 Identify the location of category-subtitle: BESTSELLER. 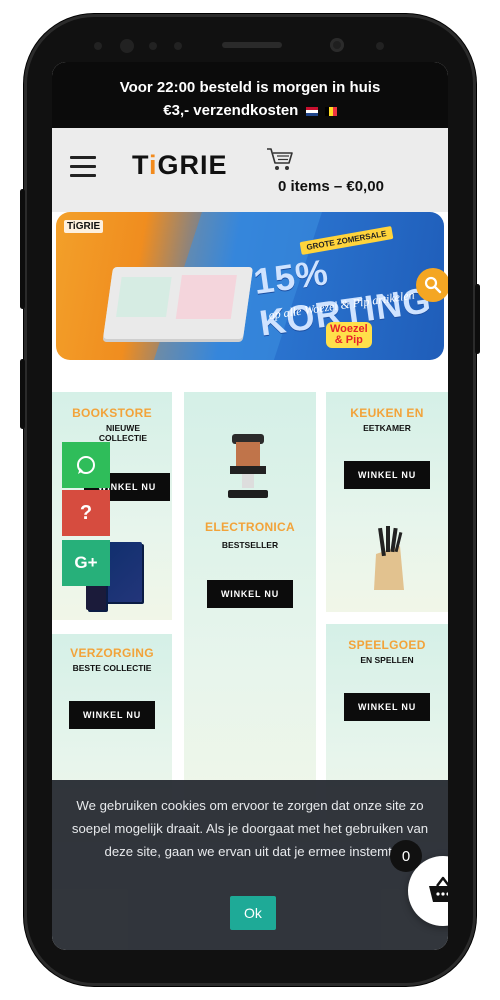
(250, 545).